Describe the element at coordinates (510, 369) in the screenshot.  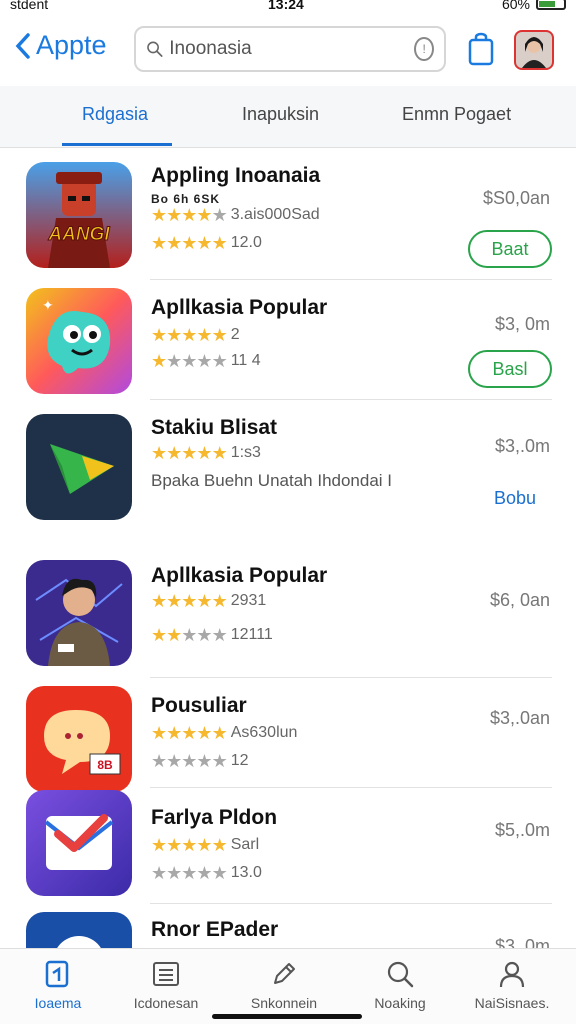
I see `get-button: Basl` at that location.